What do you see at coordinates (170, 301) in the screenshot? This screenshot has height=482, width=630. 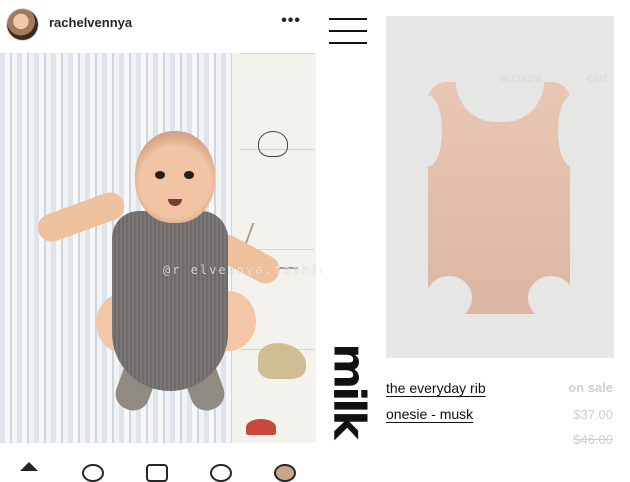 I see `grey-onesie` at bounding box center [170, 301].